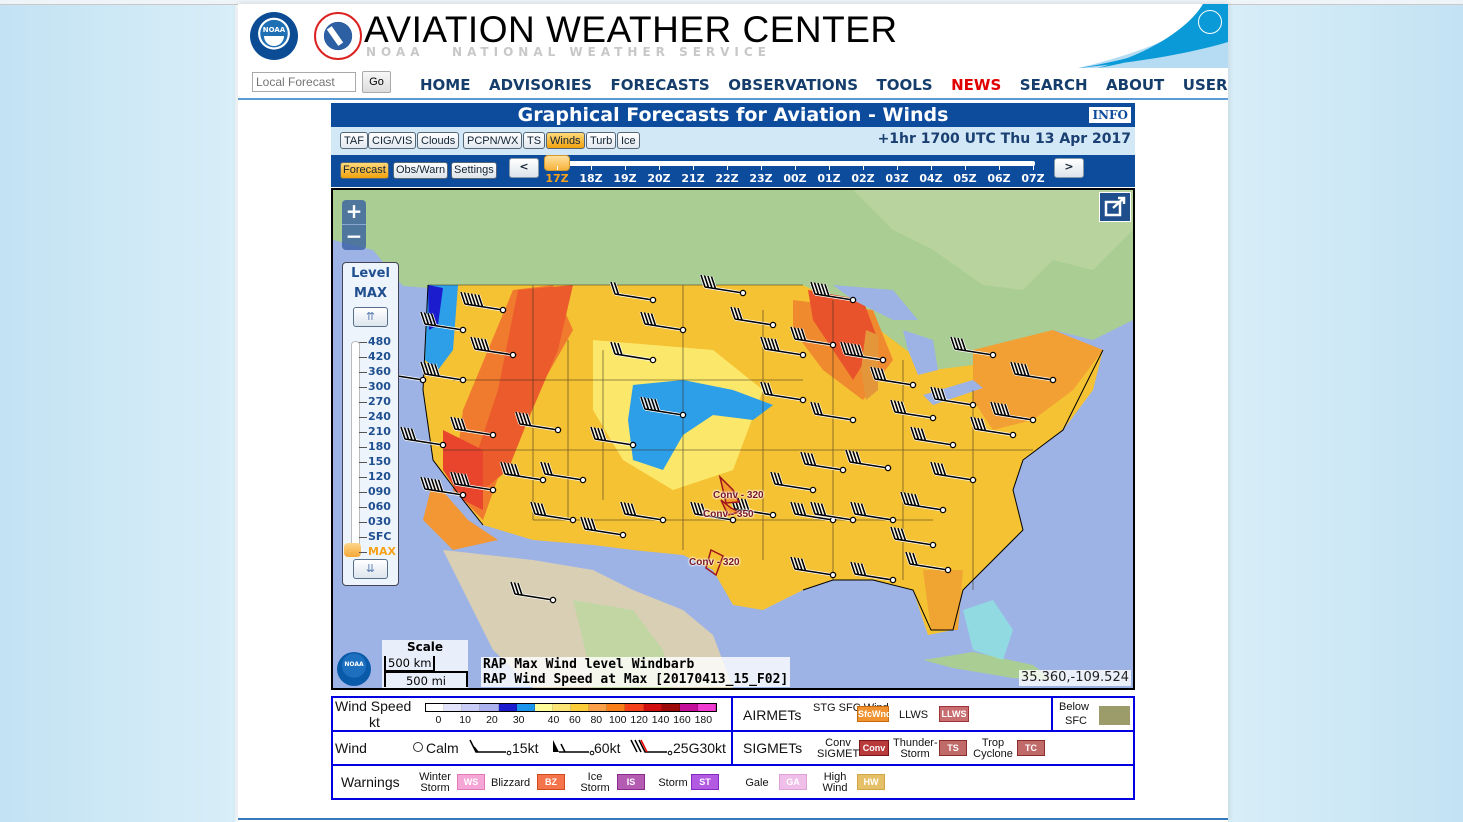 The width and height of the screenshot is (1463, 822). I want to click on product-winds-button: Winds, so click(565, 140).